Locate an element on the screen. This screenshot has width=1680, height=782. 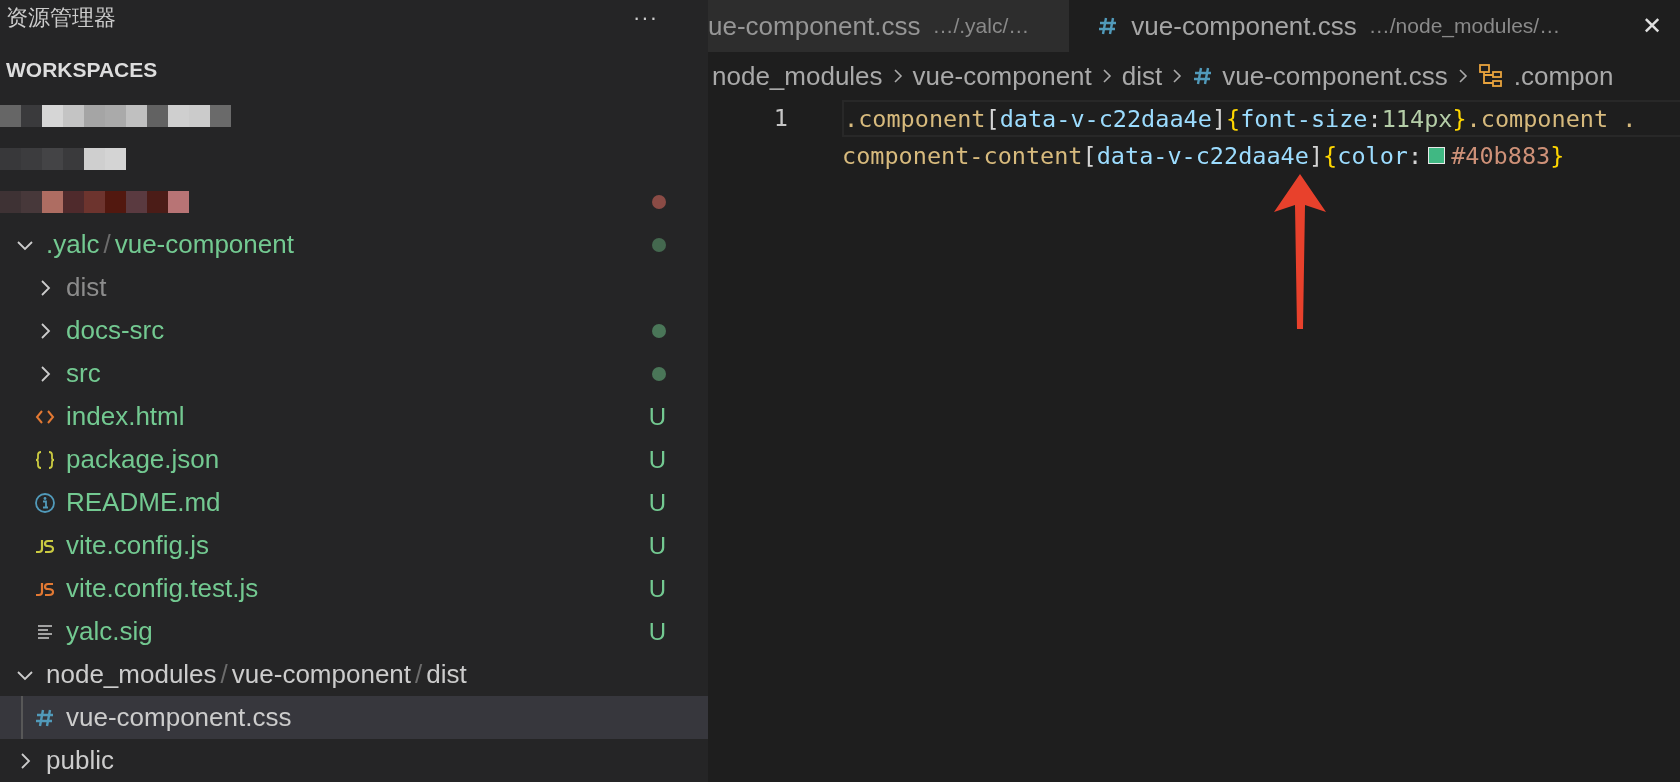
curly-braces-icon is located at coordinates (45, 459).